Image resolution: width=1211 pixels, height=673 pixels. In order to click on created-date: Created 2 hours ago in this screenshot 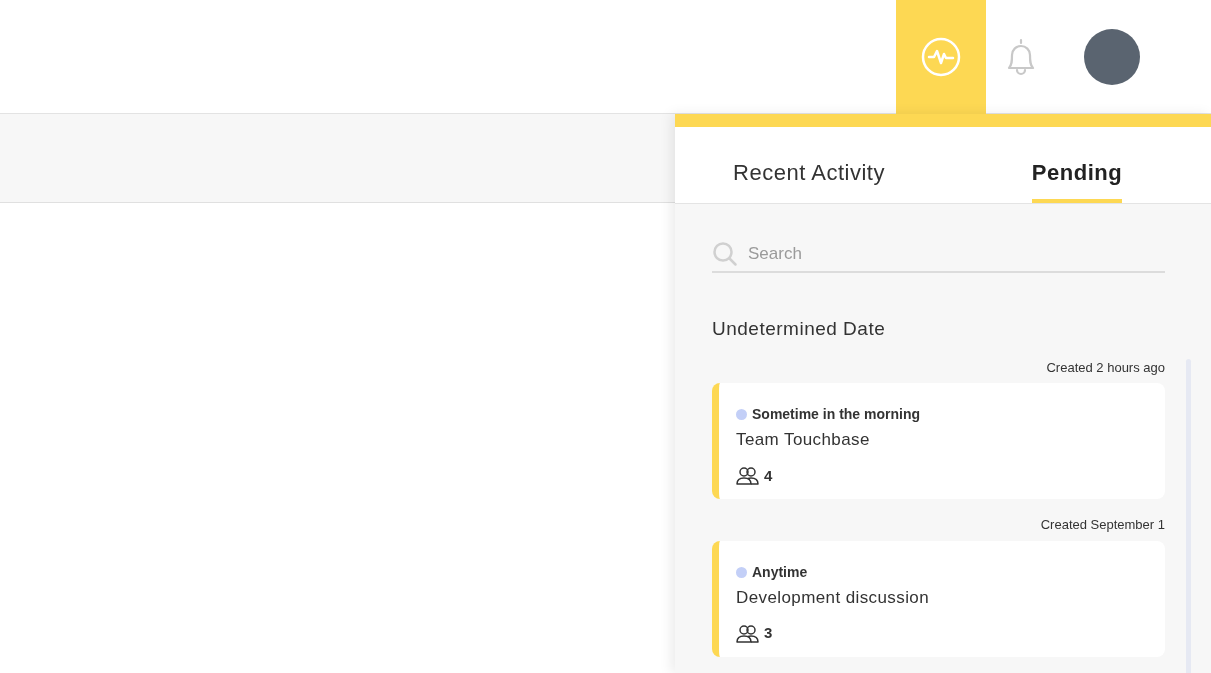, I will do `click(1105, 367)`.